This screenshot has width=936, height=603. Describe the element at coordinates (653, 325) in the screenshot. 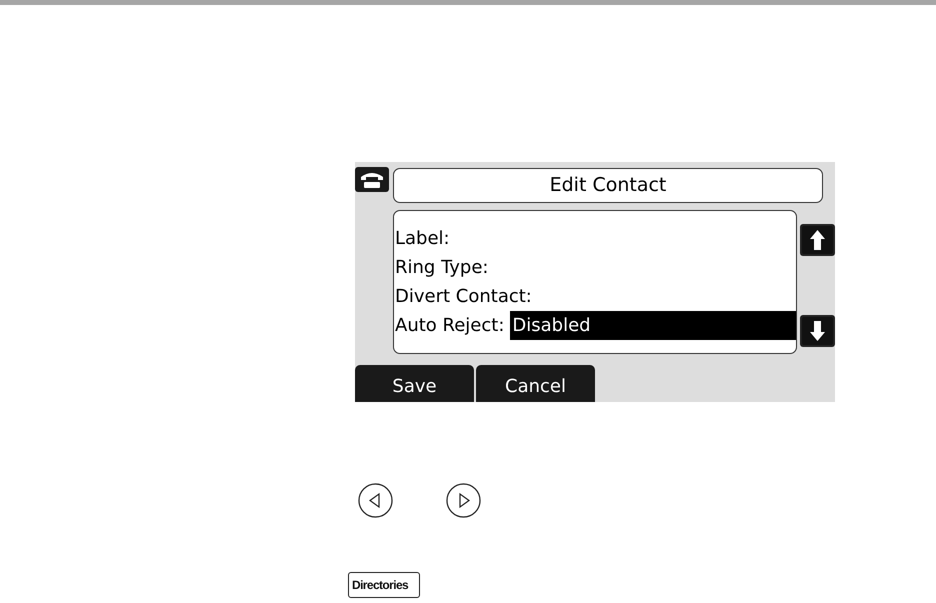

I see `field-value: Disabled` at that location.